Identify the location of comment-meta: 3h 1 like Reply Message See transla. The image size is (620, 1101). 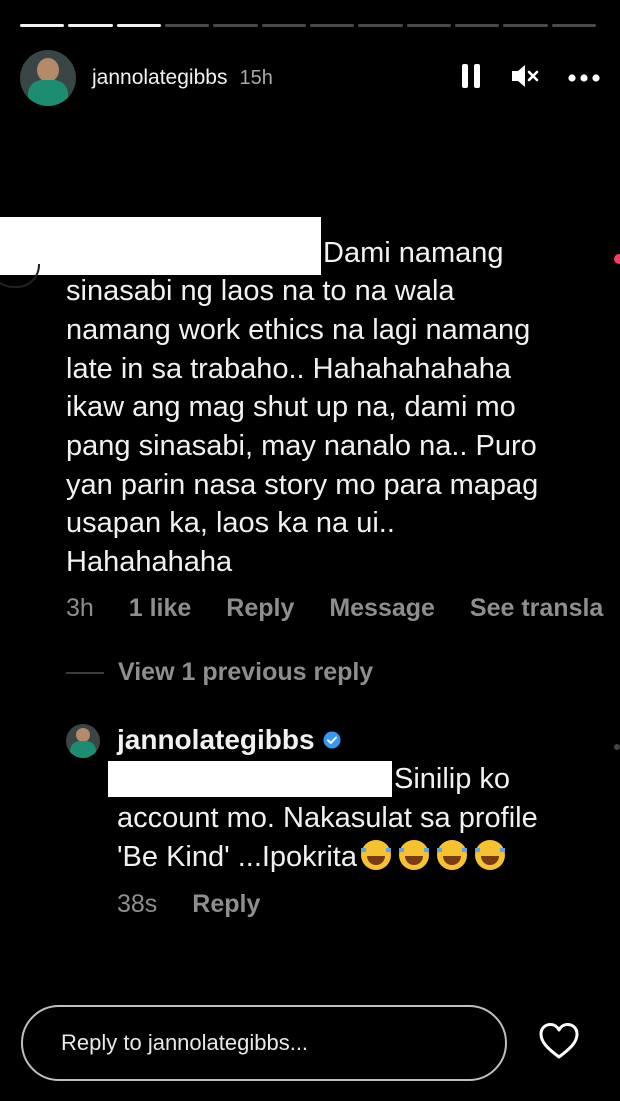
(343, 608).